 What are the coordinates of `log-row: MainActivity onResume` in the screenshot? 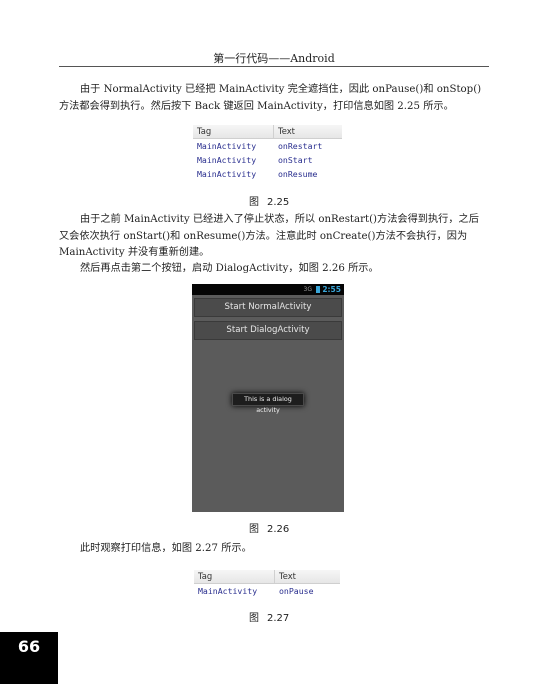 It's located at (267, 174).